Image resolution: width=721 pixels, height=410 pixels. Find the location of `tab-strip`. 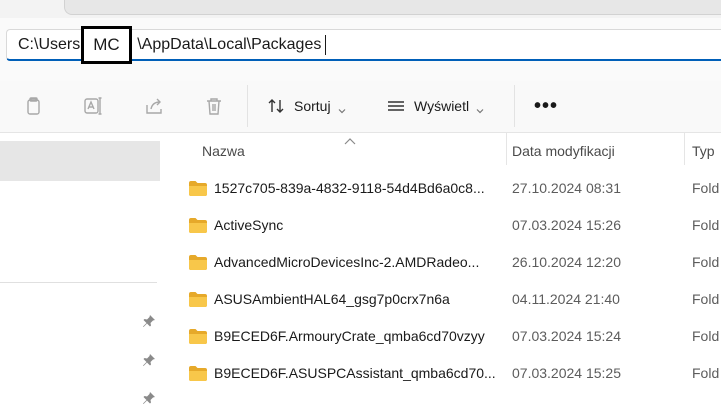

tab-strip is located at coordinates (392, 7).